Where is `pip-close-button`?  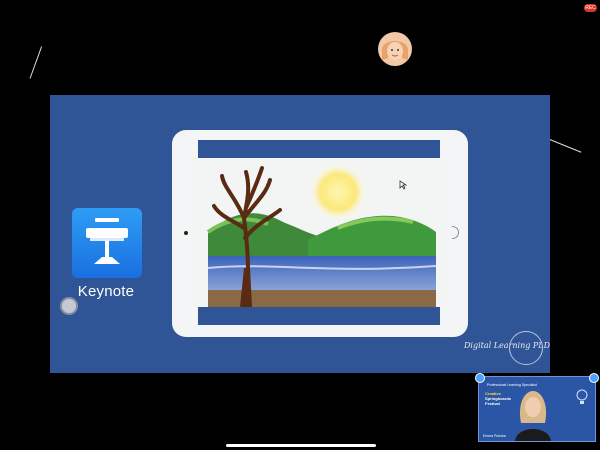
pip-close-button is located at coordinates (480, 378).